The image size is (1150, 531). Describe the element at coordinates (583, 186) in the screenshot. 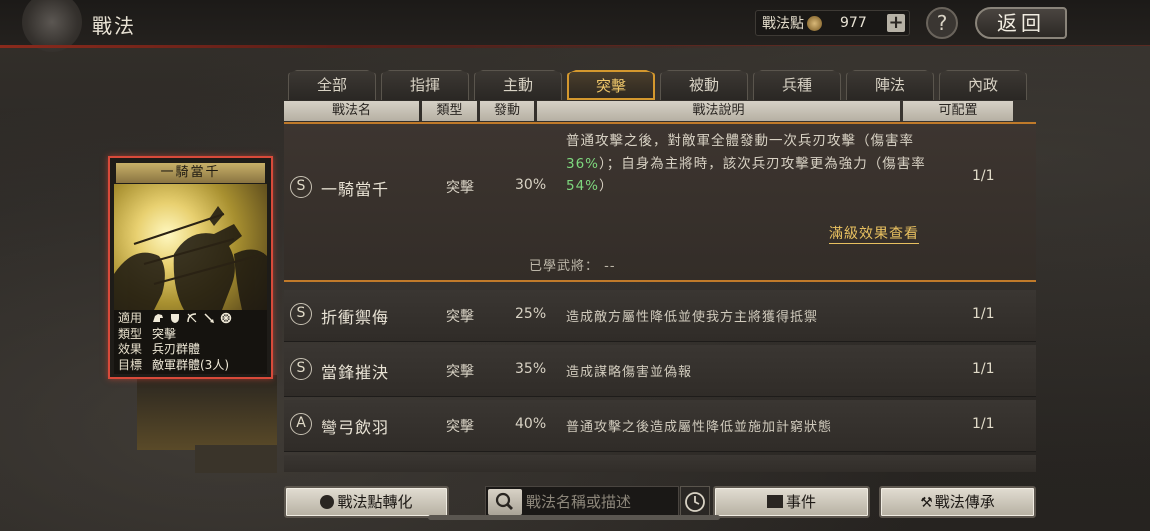

I see `desc-value: 54%` at that location.